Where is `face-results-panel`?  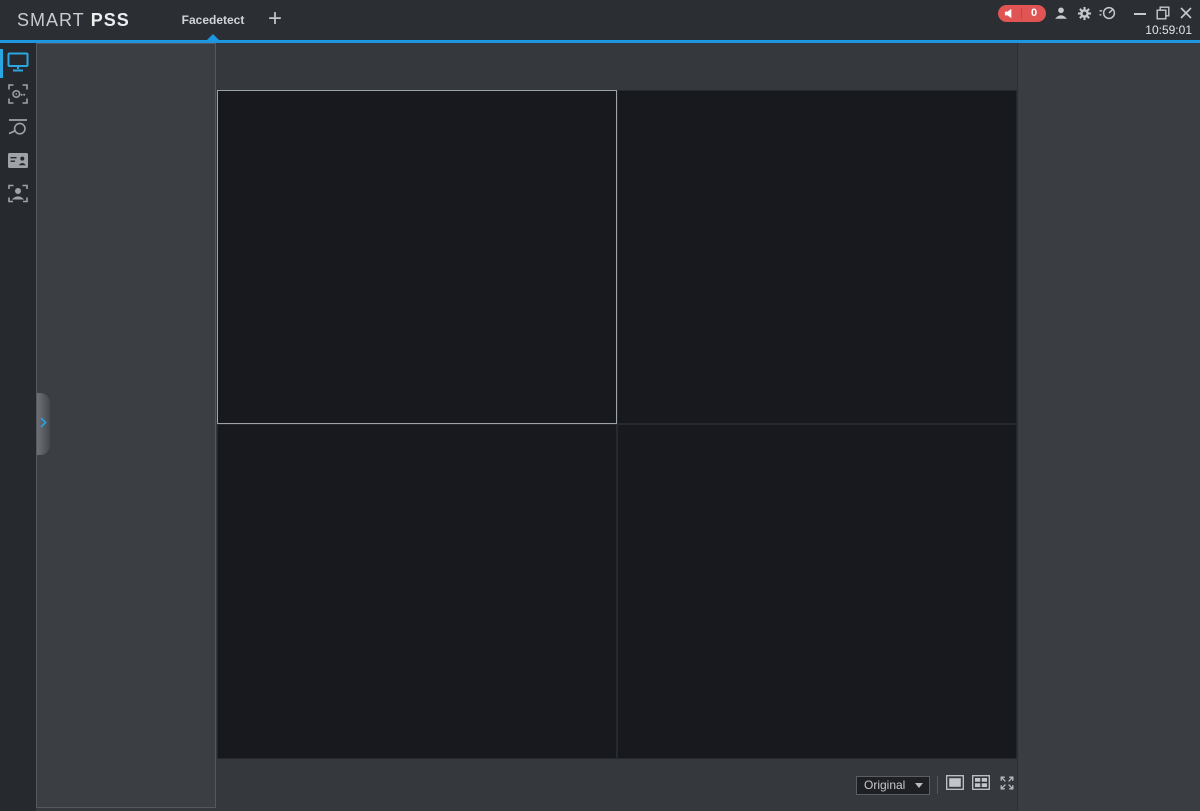
face-results-panel is located at coordinates (1108, 427).